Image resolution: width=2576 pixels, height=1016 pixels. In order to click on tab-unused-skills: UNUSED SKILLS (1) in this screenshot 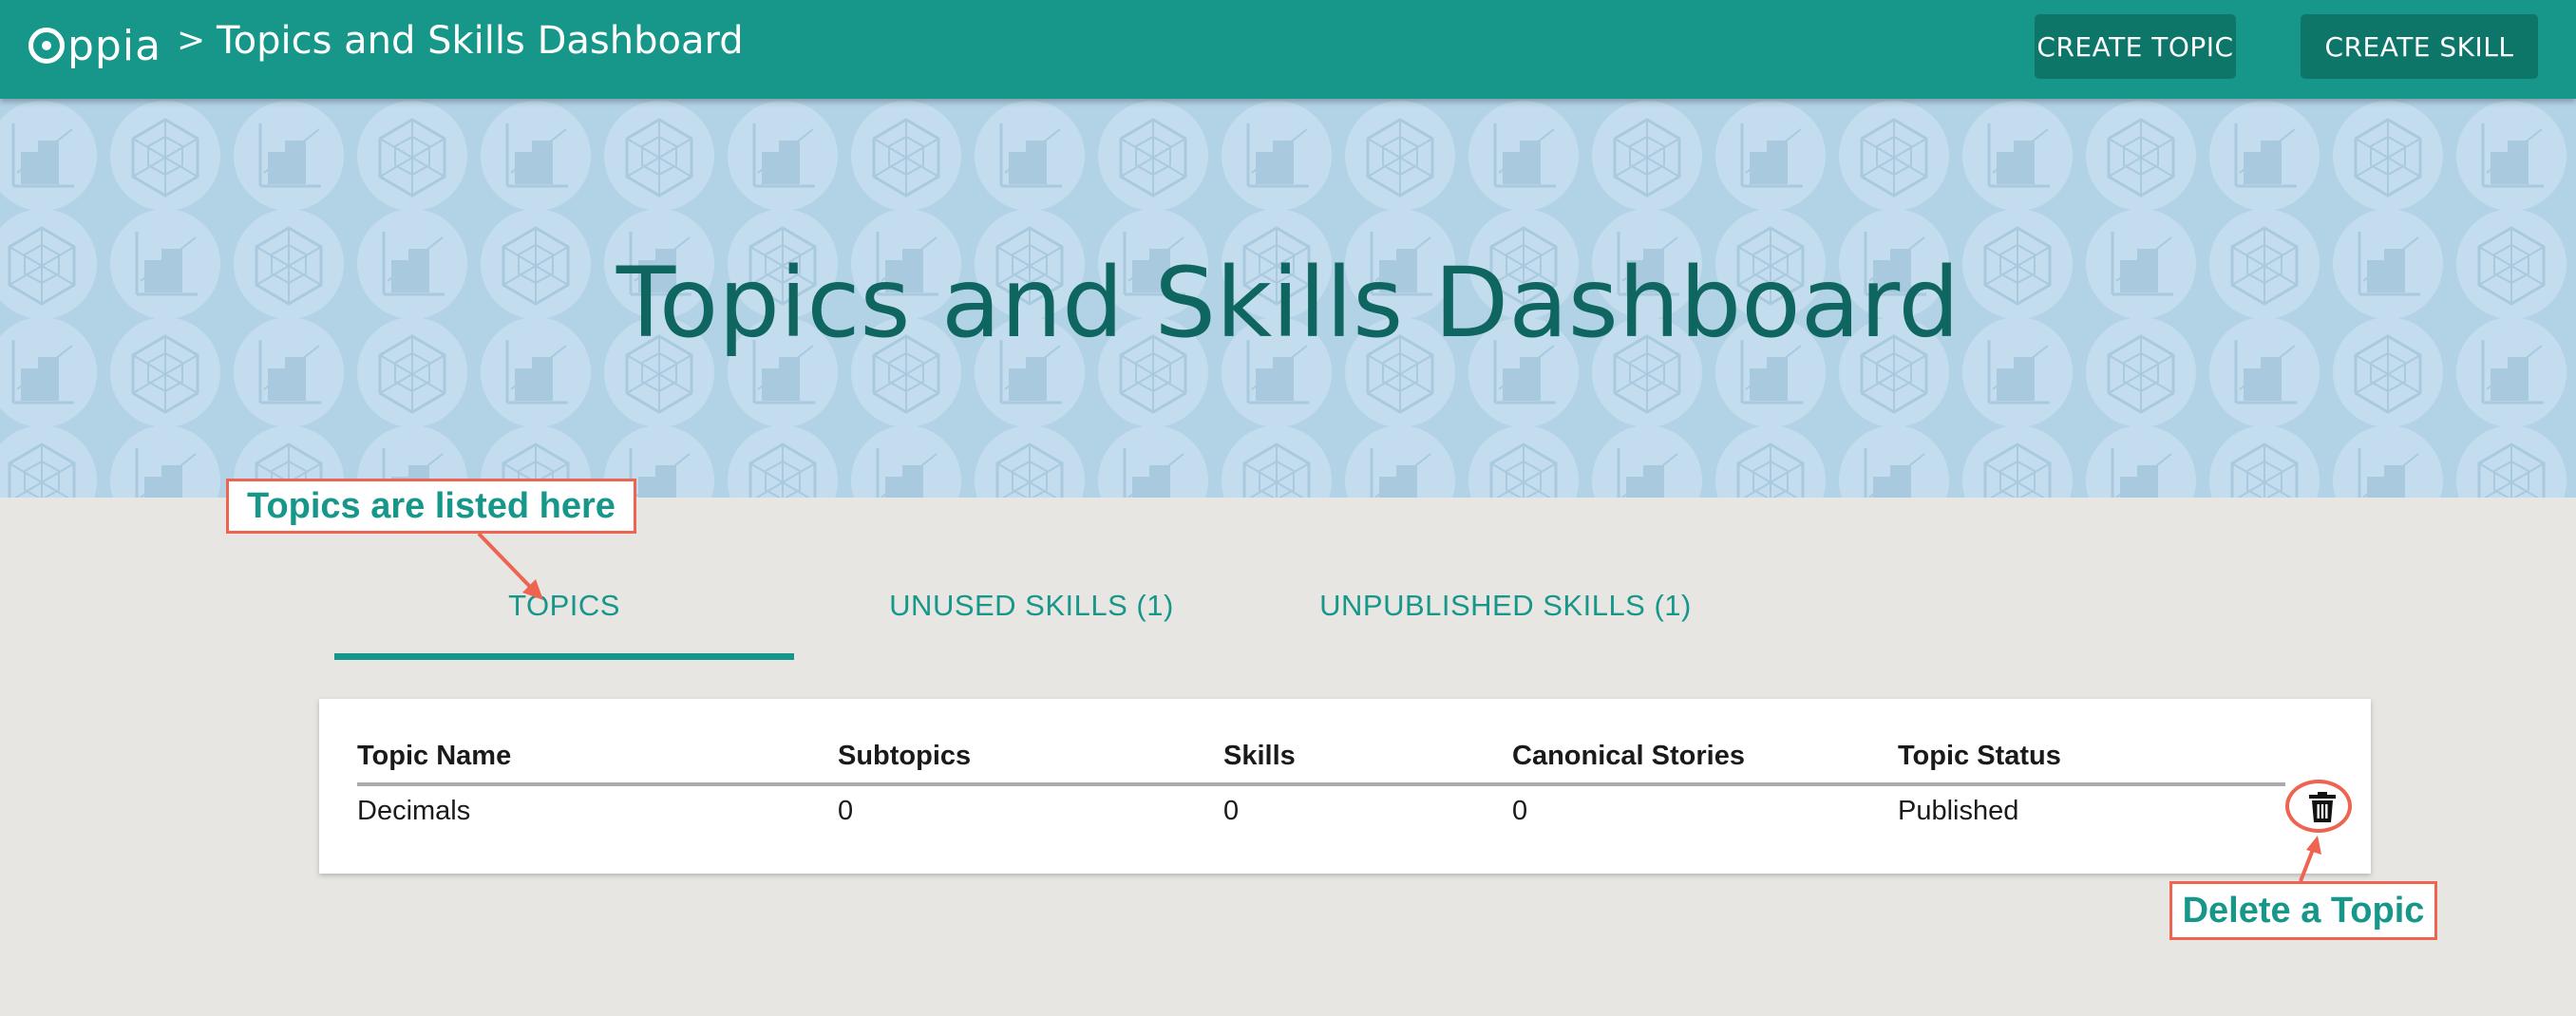, I will do `click(1031, 617)`.